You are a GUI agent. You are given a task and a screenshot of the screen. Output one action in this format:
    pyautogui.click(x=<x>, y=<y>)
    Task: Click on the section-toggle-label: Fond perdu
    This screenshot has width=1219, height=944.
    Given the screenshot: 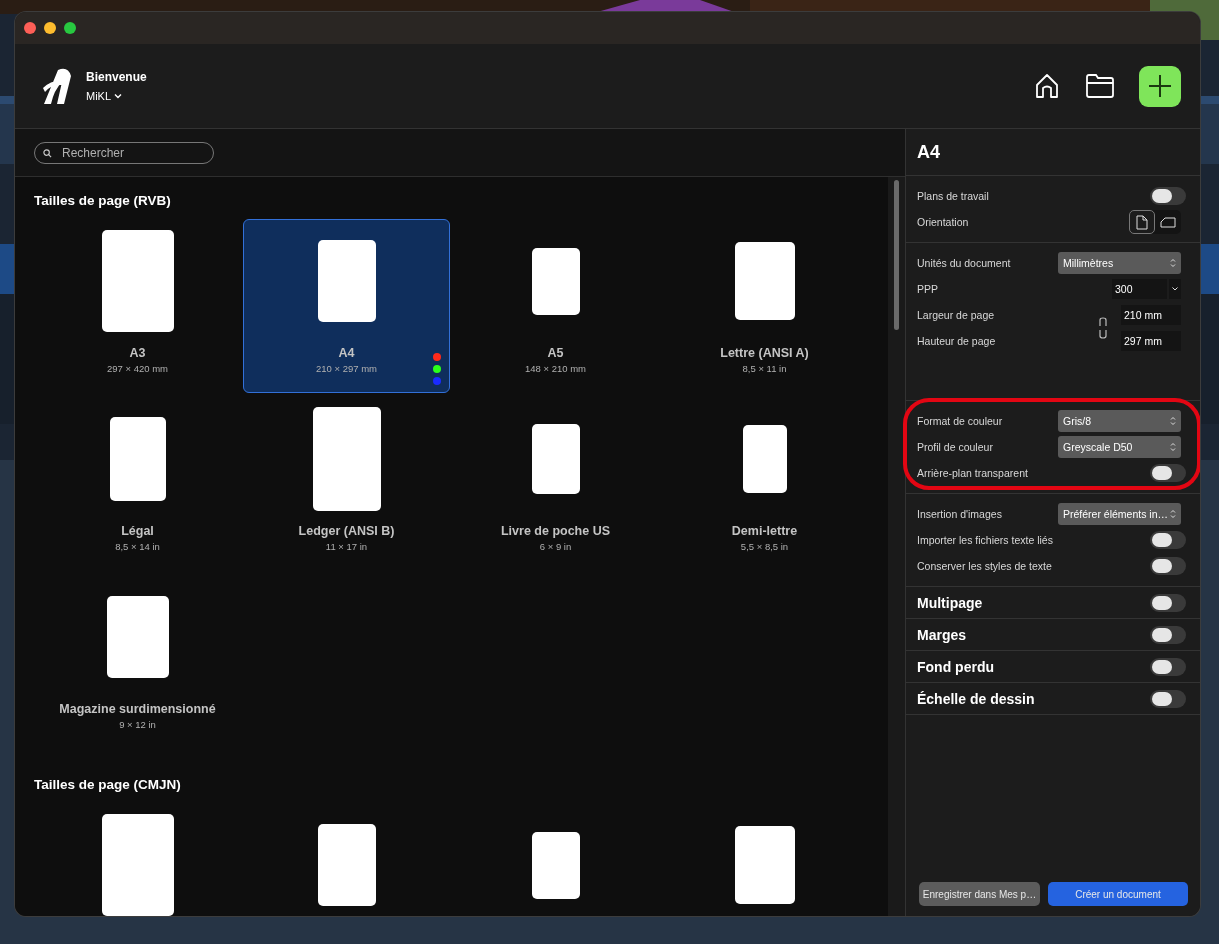 What is the action you would take?
    pyautogui.click(x=955, y=666)
    